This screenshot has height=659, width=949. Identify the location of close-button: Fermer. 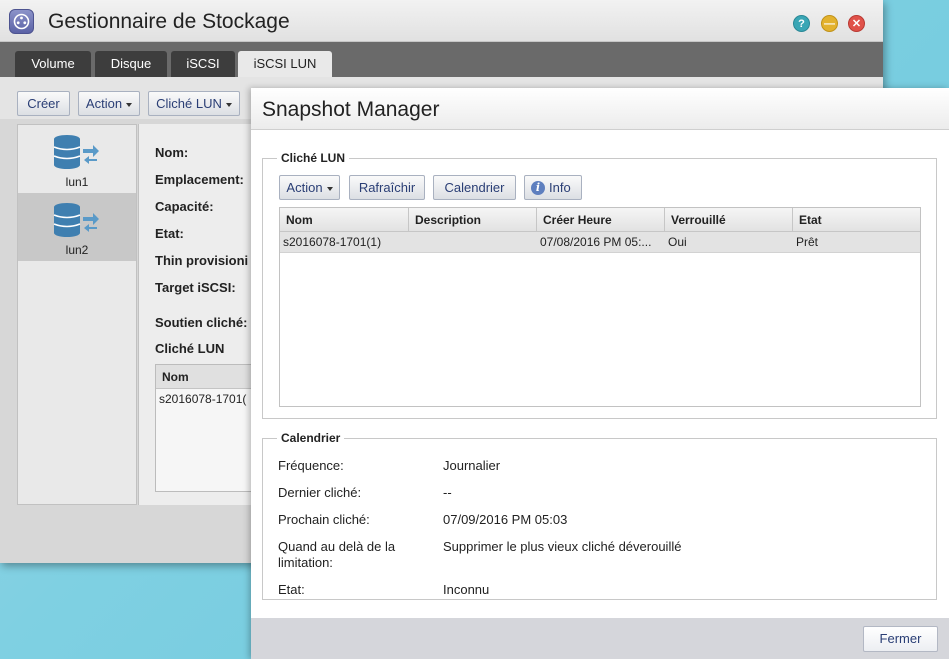
(900, 639).